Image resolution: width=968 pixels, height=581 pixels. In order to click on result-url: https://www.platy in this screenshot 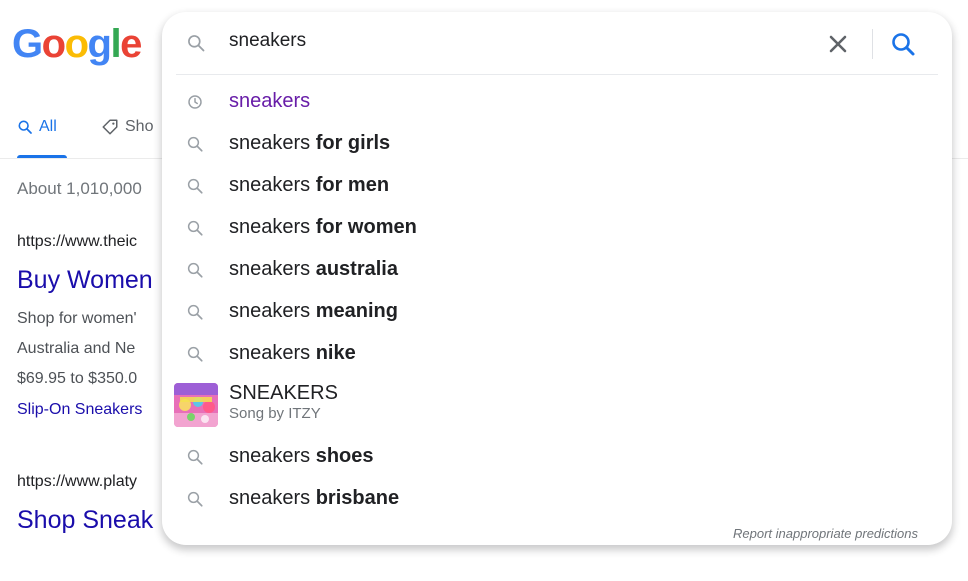, I will do `click(77, 481)`.